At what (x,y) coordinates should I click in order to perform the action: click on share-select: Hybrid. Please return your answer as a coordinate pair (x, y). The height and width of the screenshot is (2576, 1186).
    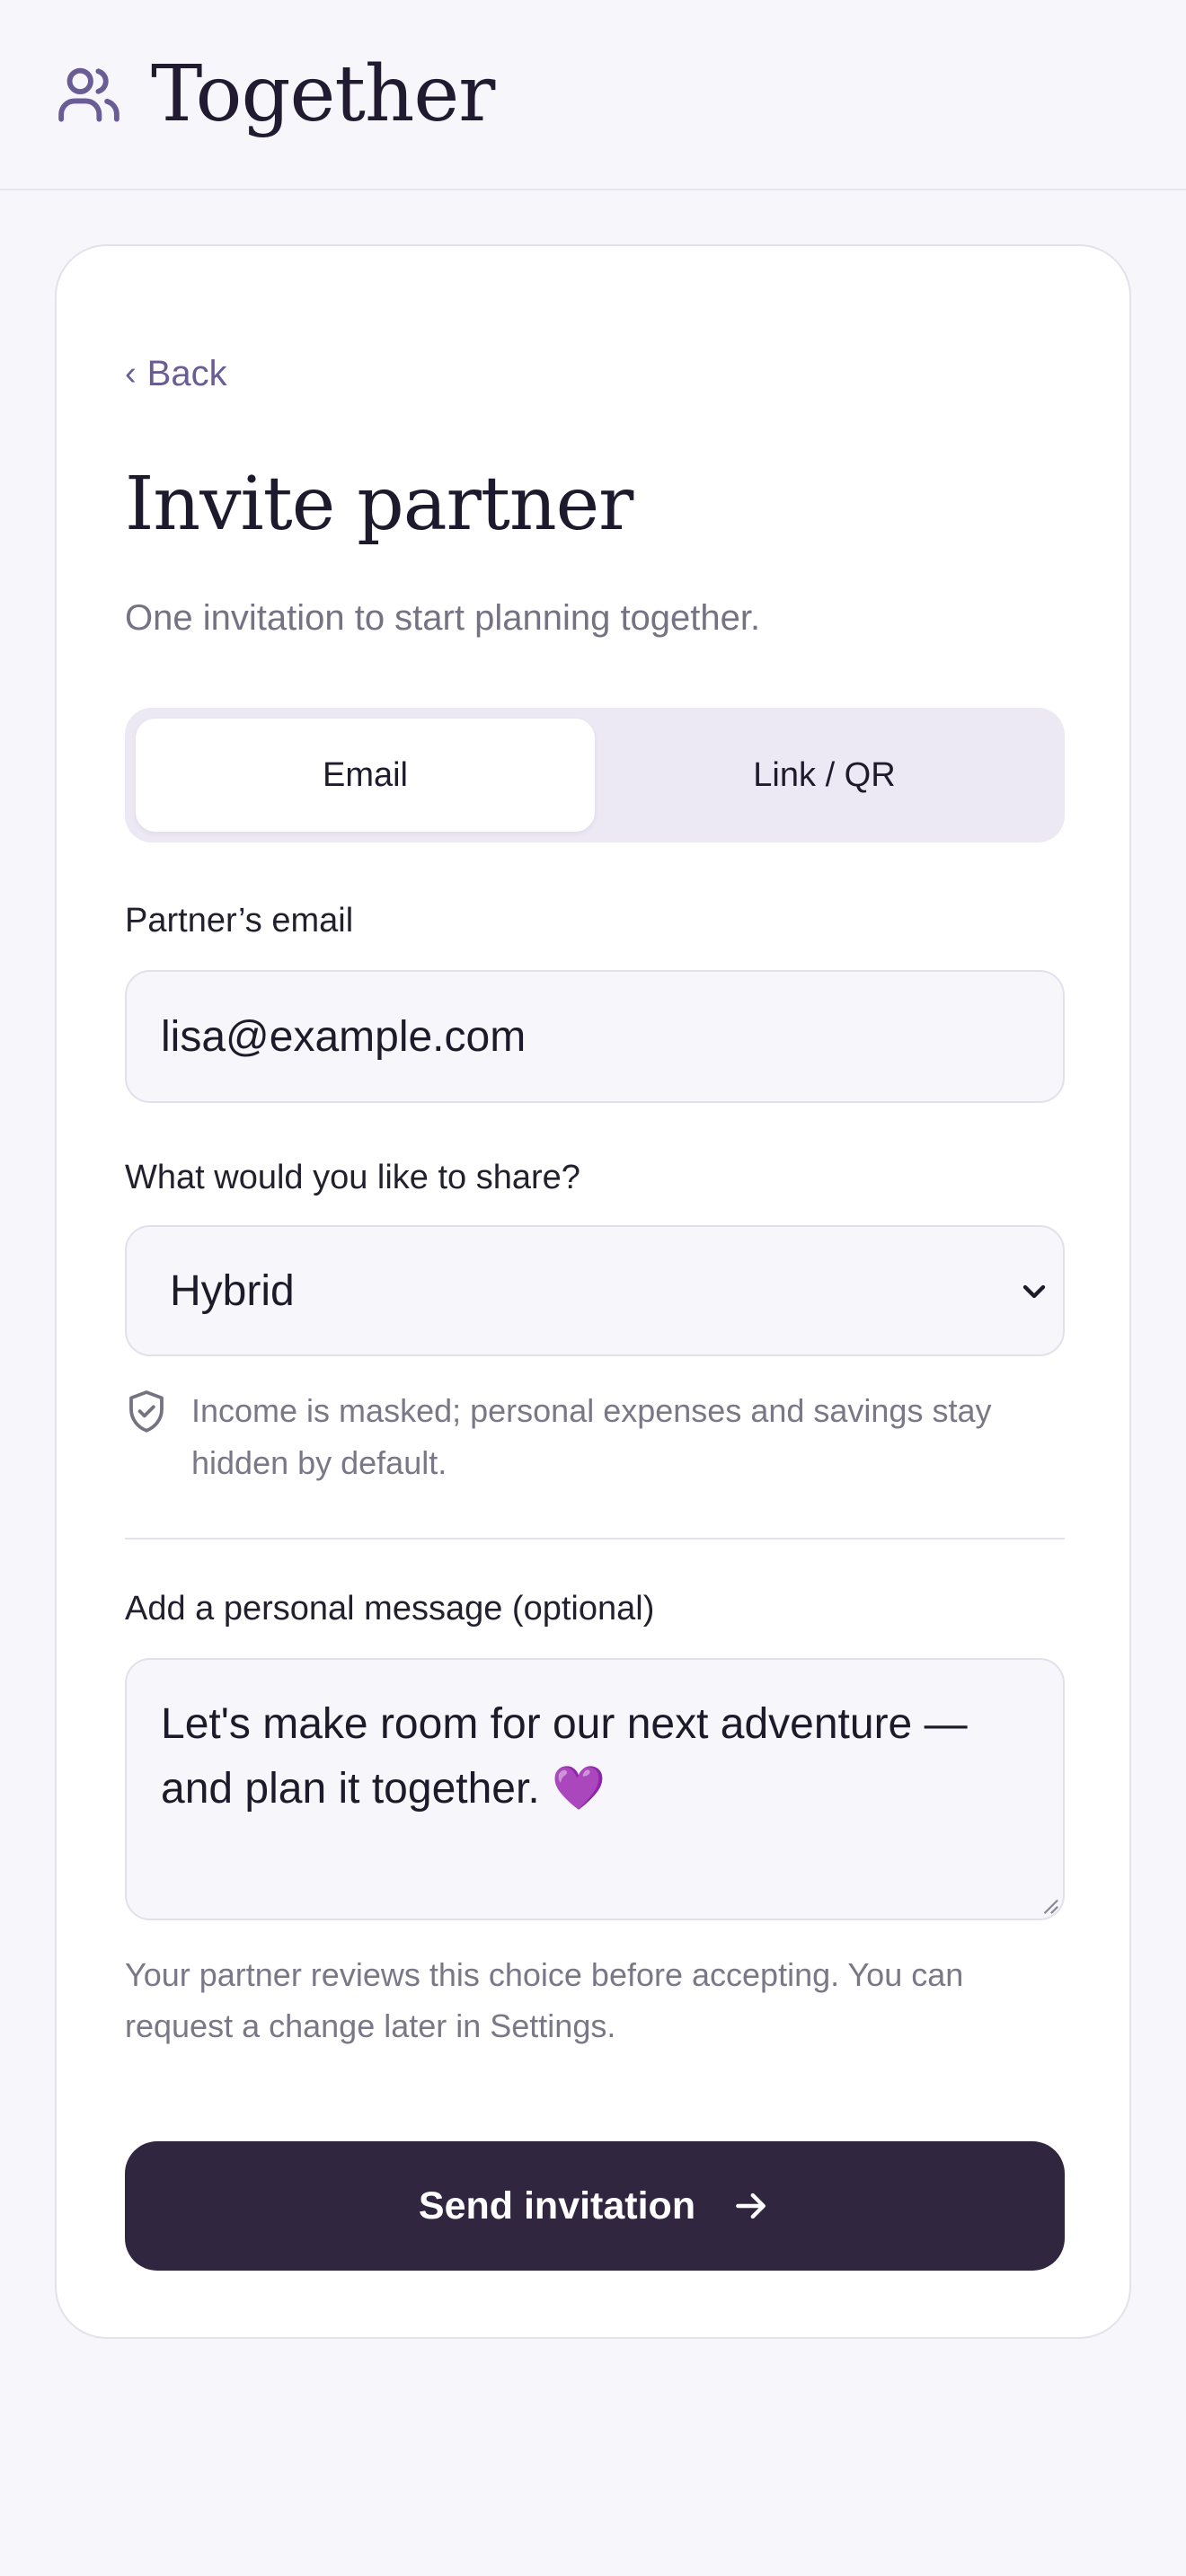
    Looking at the image, I should click on (595, 1290).